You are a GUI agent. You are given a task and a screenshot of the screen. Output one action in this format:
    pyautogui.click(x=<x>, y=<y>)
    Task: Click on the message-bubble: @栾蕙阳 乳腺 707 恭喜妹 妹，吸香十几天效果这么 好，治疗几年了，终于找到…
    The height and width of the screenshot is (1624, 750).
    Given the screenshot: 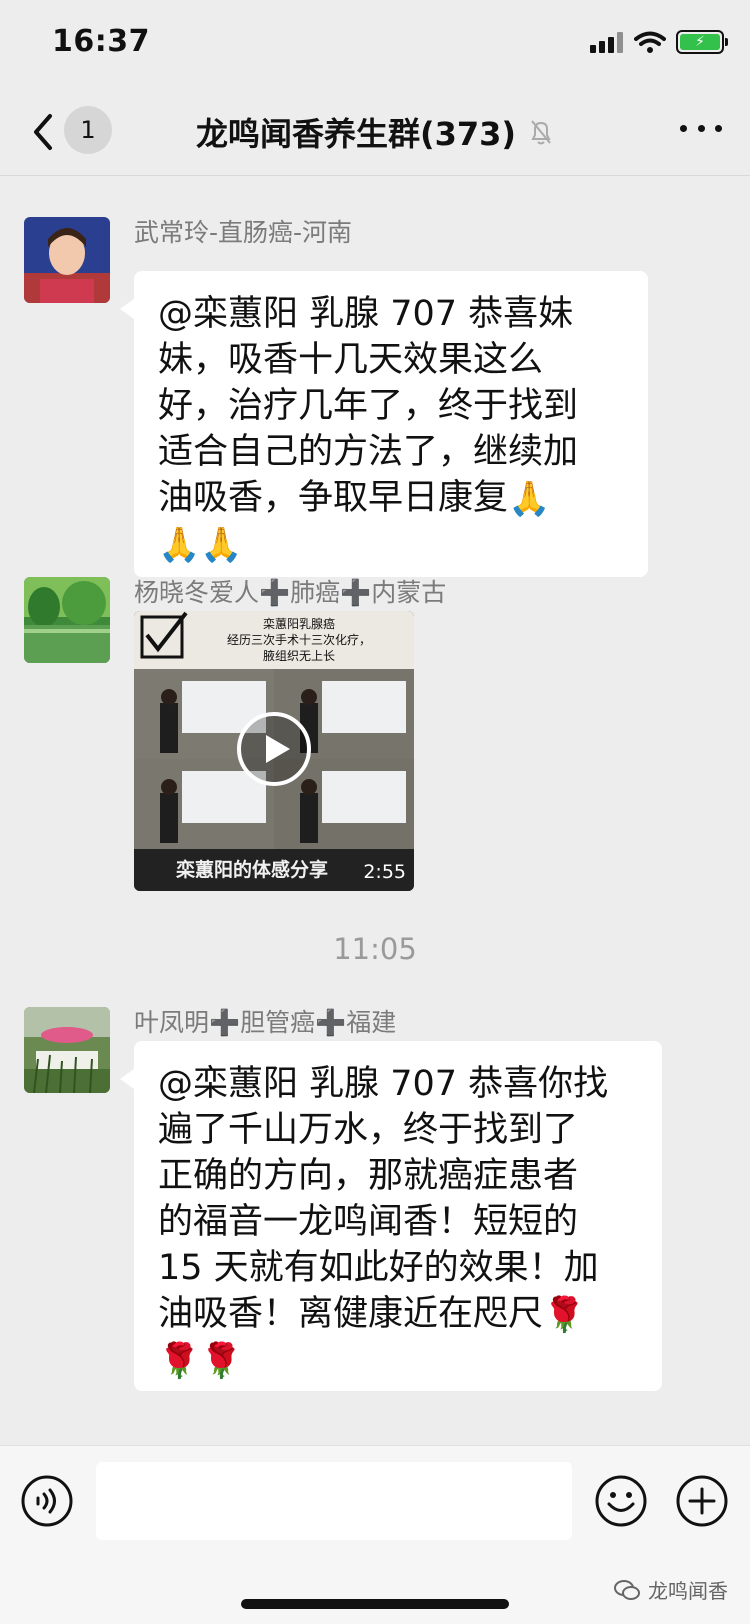 What is the action you would take?
    pyautogui.click(x=384, y=424)
    